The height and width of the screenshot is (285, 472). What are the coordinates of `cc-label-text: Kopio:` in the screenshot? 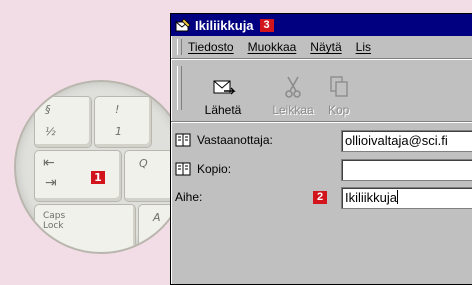 It's located at (214, 169).